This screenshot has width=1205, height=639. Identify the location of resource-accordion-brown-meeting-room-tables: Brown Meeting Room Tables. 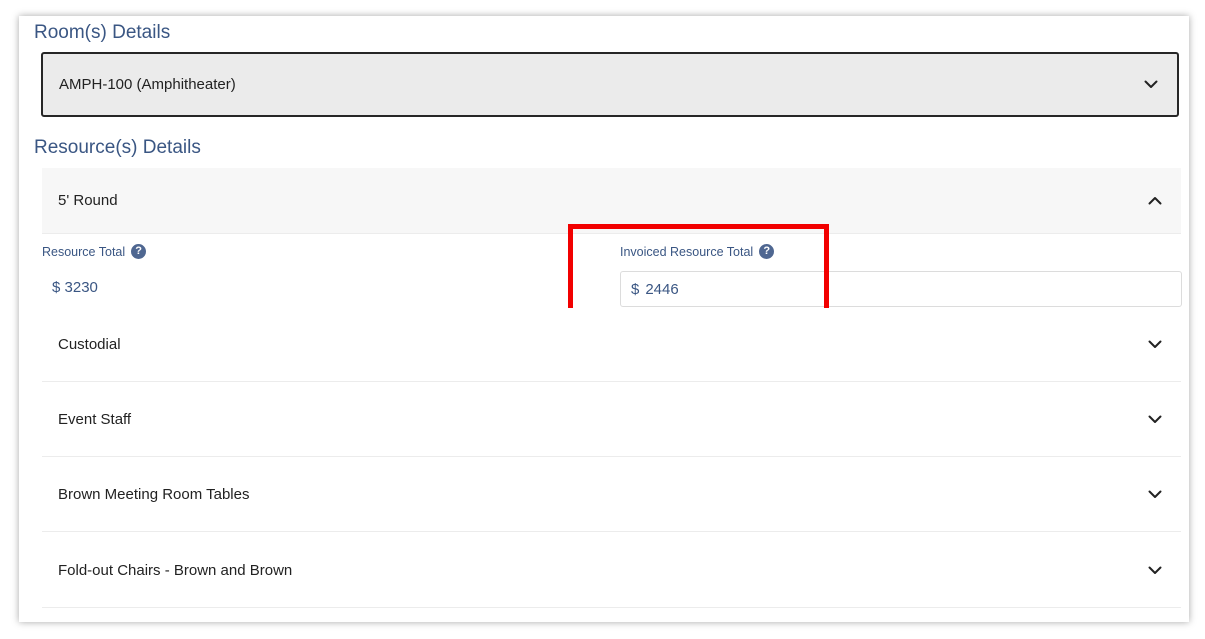
(611, 495).